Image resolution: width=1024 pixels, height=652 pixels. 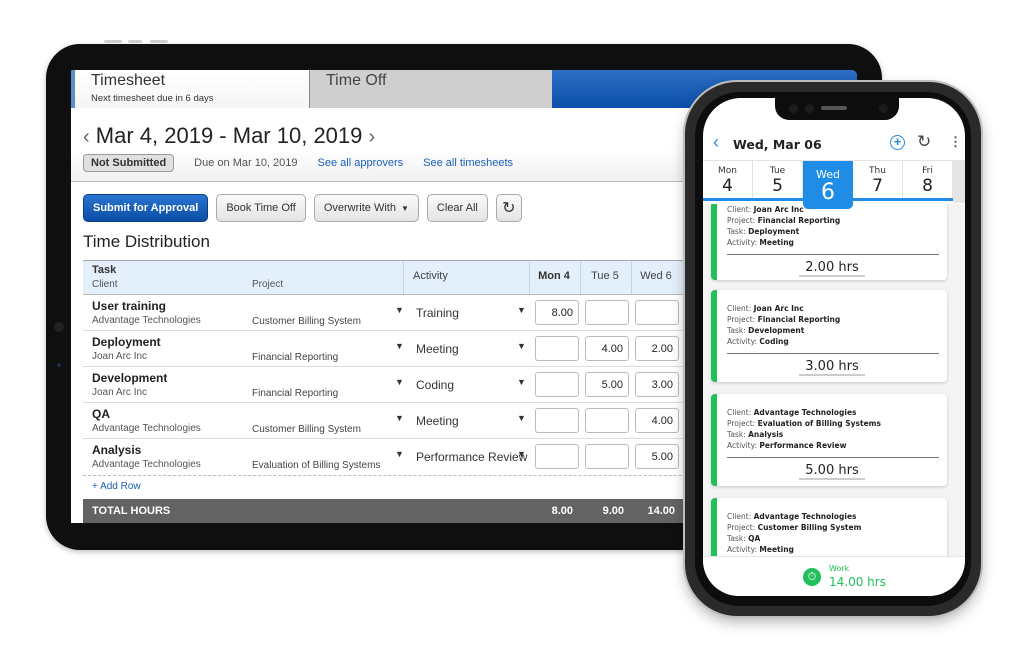 What do you see at coordinates (793, 108) in the screenshot?
I see `notch-sensor` at bounding box center [793, 108].